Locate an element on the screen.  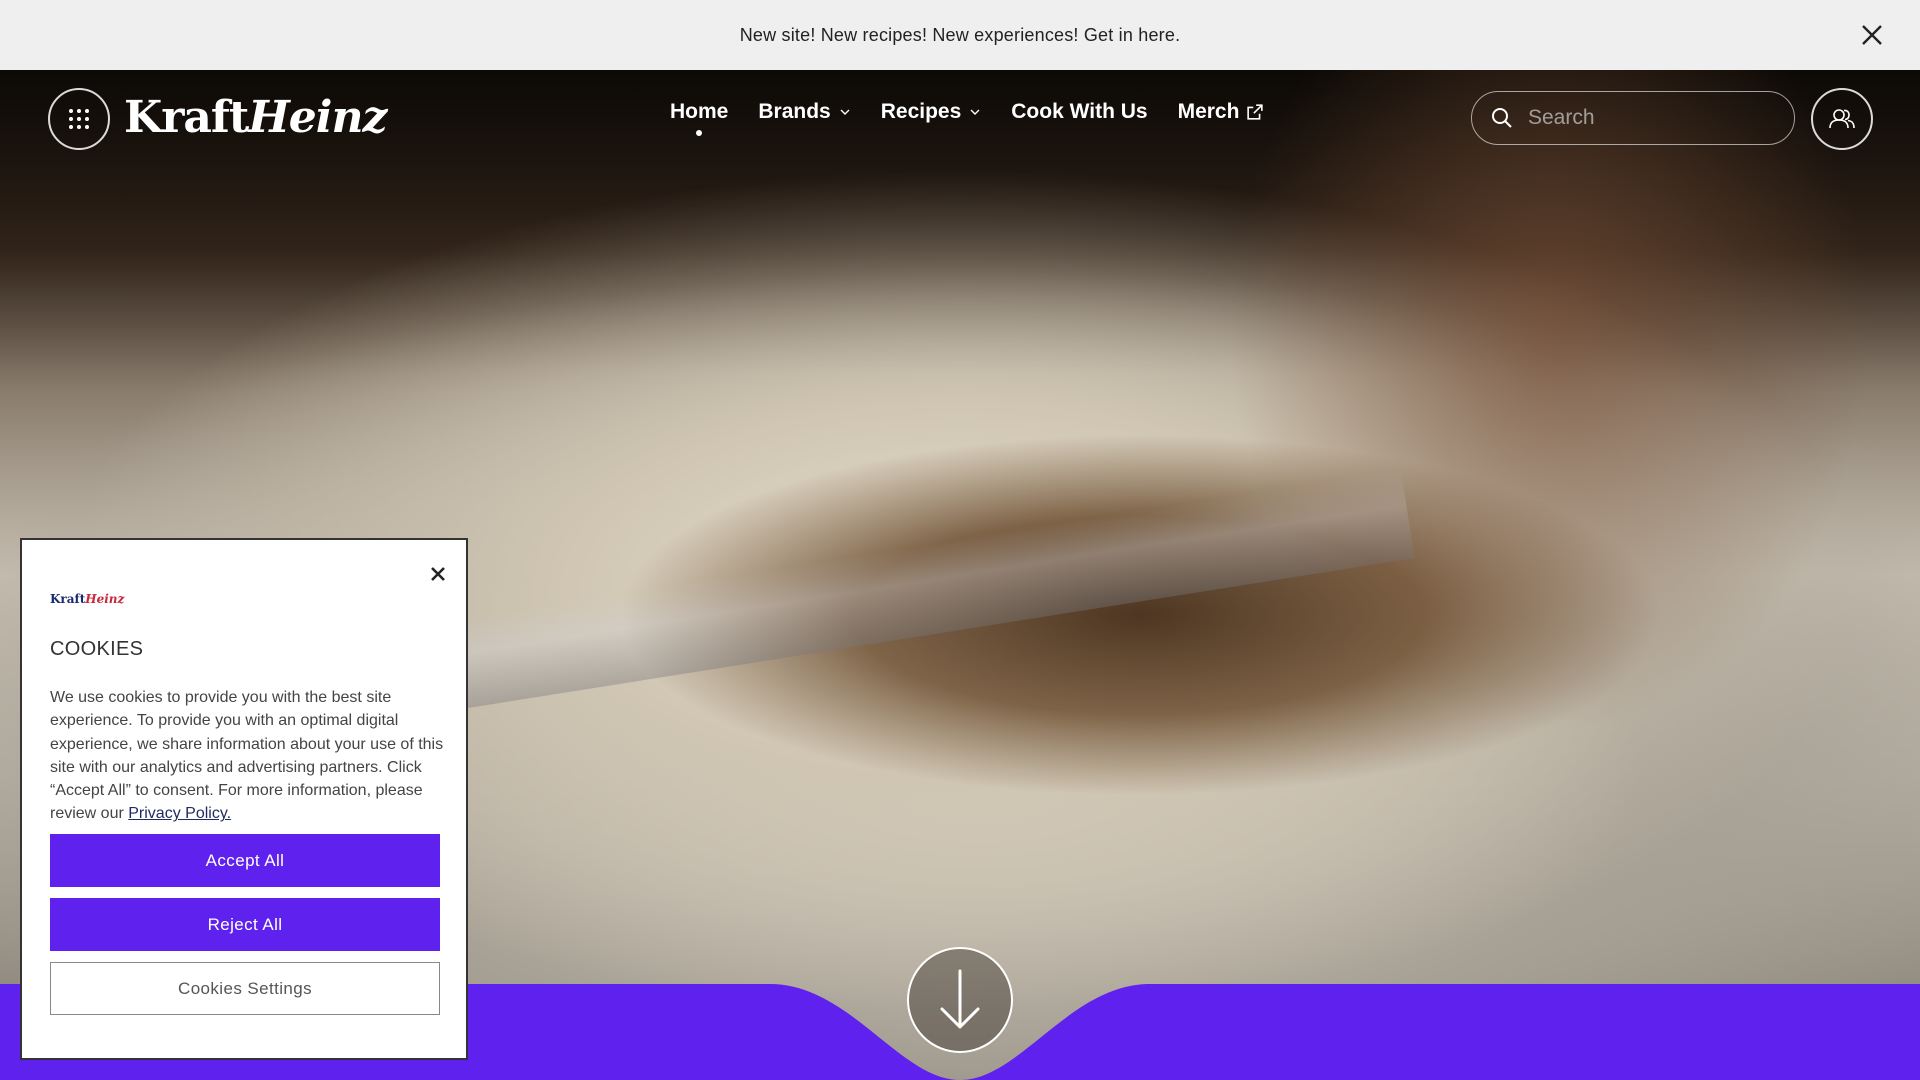
grid-icon is located at coordinates (79, 119).